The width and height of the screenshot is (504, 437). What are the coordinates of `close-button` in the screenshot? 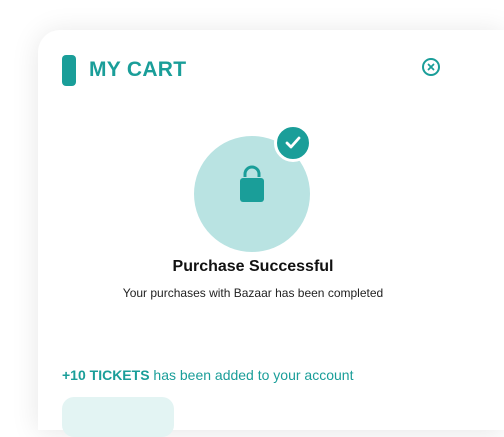 It's located at (431, 67).